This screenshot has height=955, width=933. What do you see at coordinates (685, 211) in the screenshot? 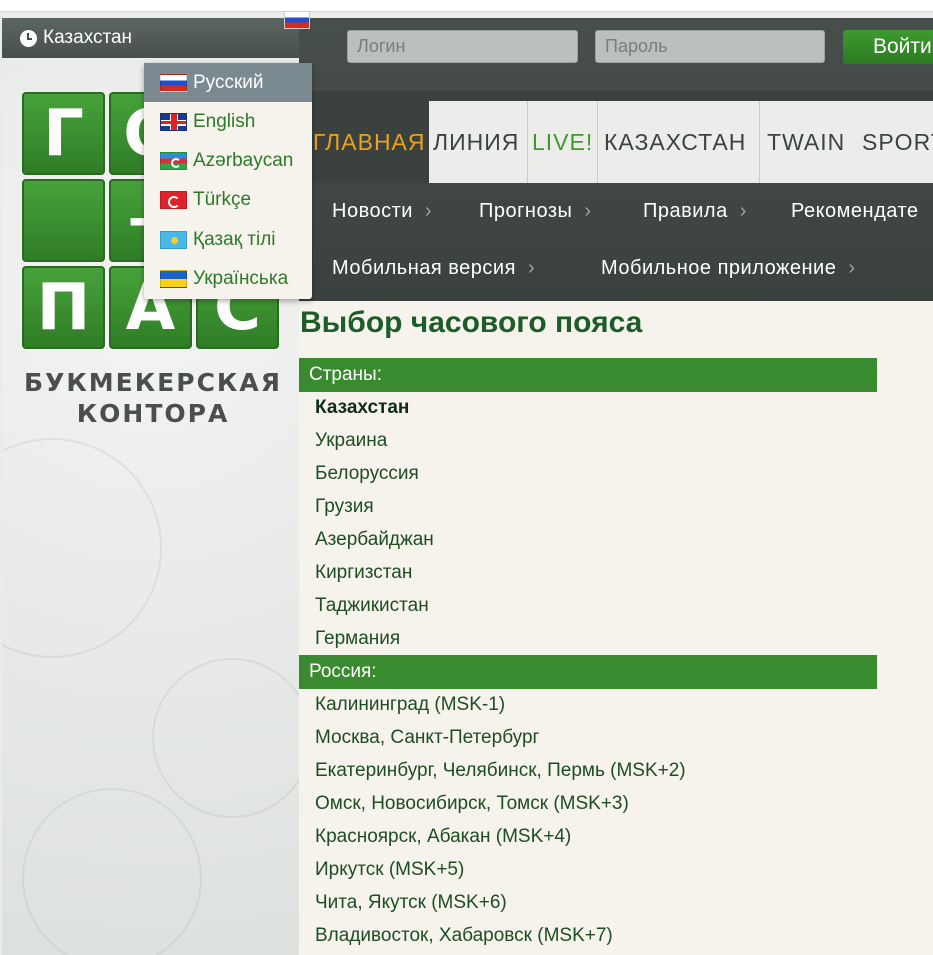
I see `subnav-label: Правила` at bounding box center [685, 211].